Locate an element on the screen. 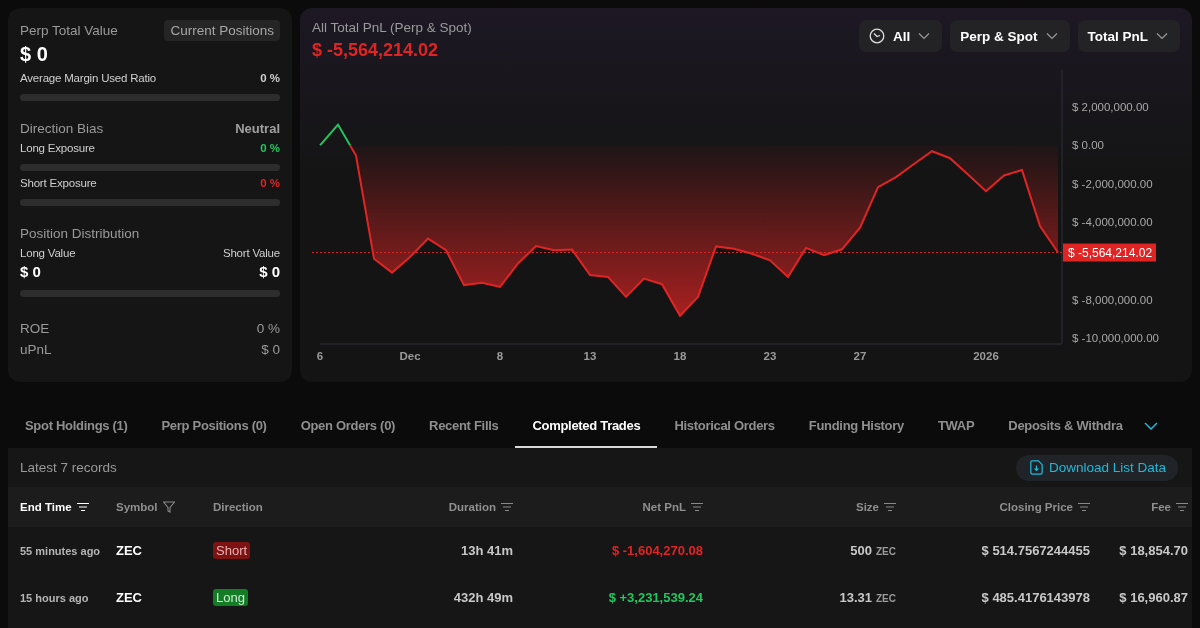 The height and width of the screenshot is (628, 1200). stat-label: Long Value is located at coordinates (48, 253).